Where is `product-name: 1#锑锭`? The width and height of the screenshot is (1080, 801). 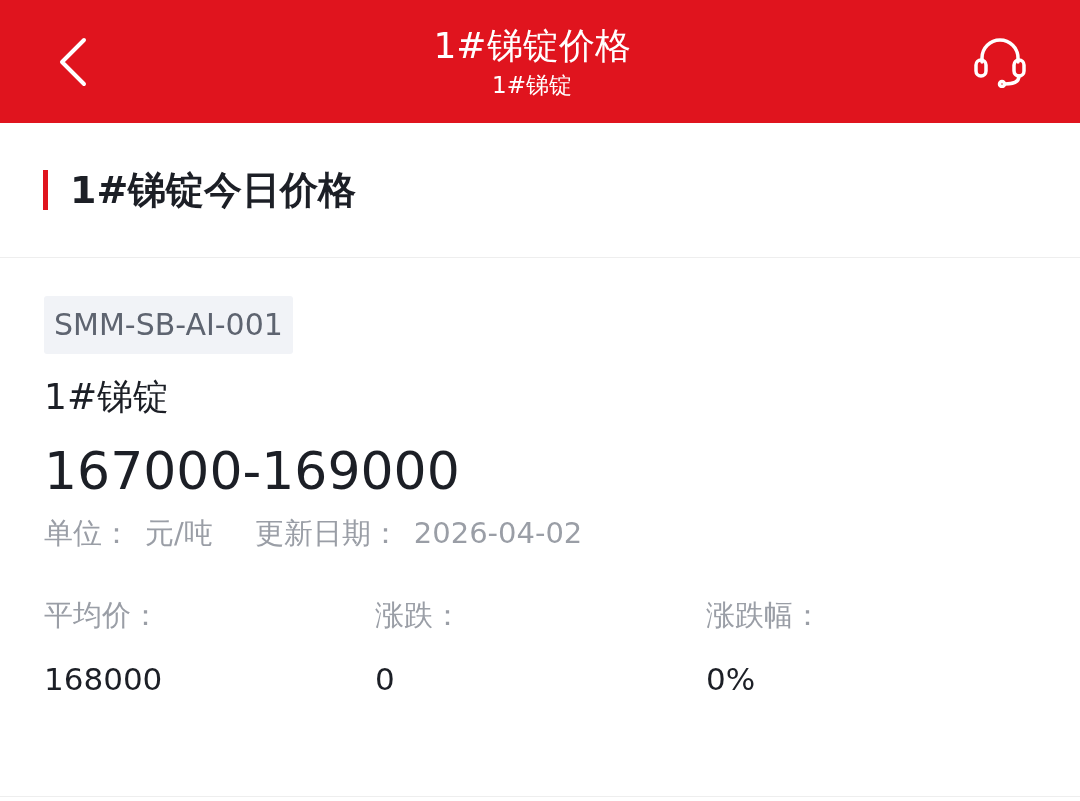
product-name: 1#锑锭 is located at coordinates (107, 397).